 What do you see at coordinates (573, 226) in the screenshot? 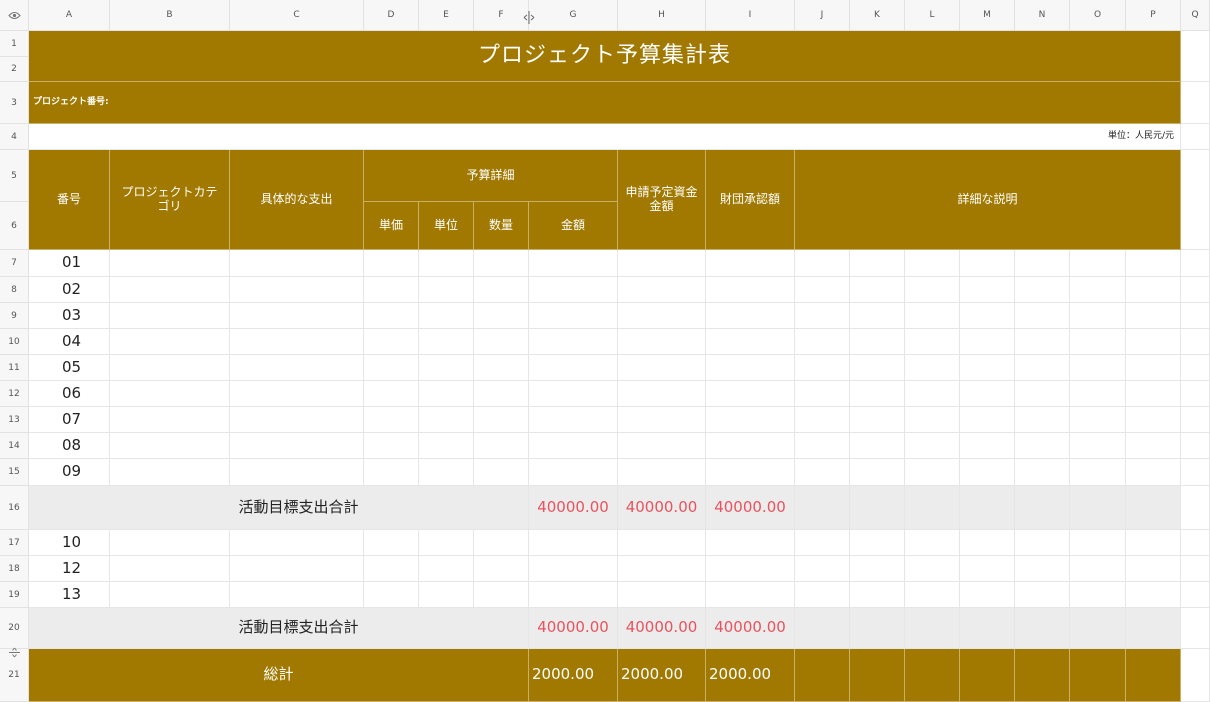
I see `header-amount: 金額` at bounding box center [573, 226].